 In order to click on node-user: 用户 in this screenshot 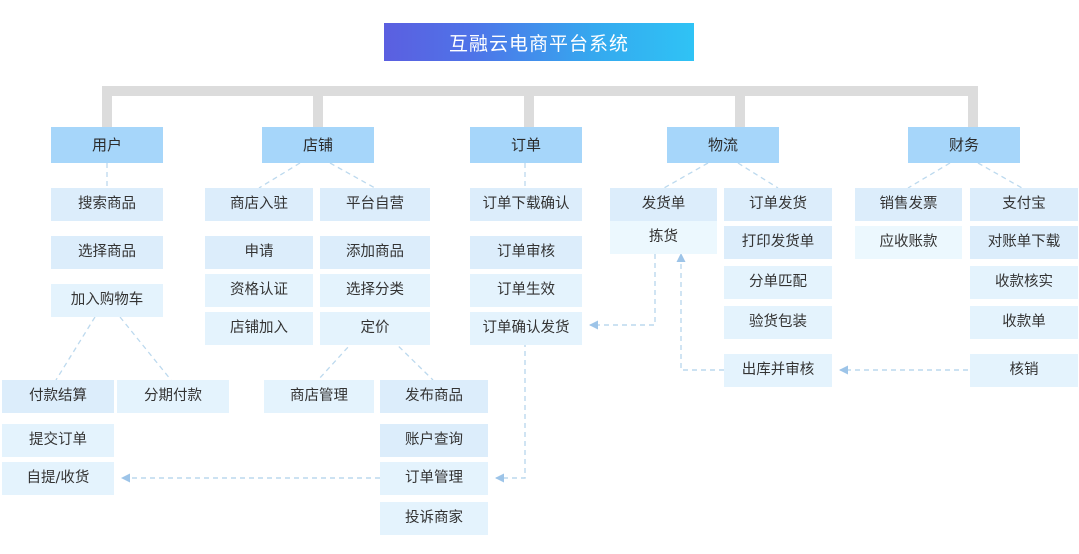, I will do `click(107, 145)`.